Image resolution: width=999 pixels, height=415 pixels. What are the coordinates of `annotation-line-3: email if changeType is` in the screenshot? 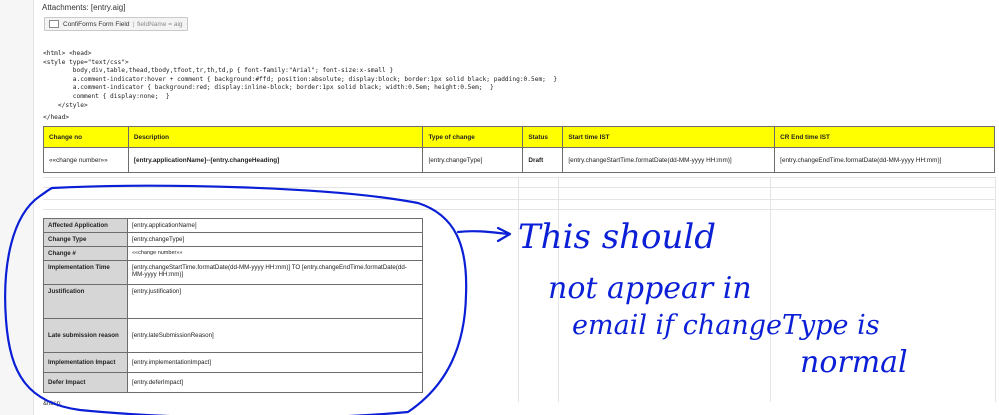 It's located at (726, 325).